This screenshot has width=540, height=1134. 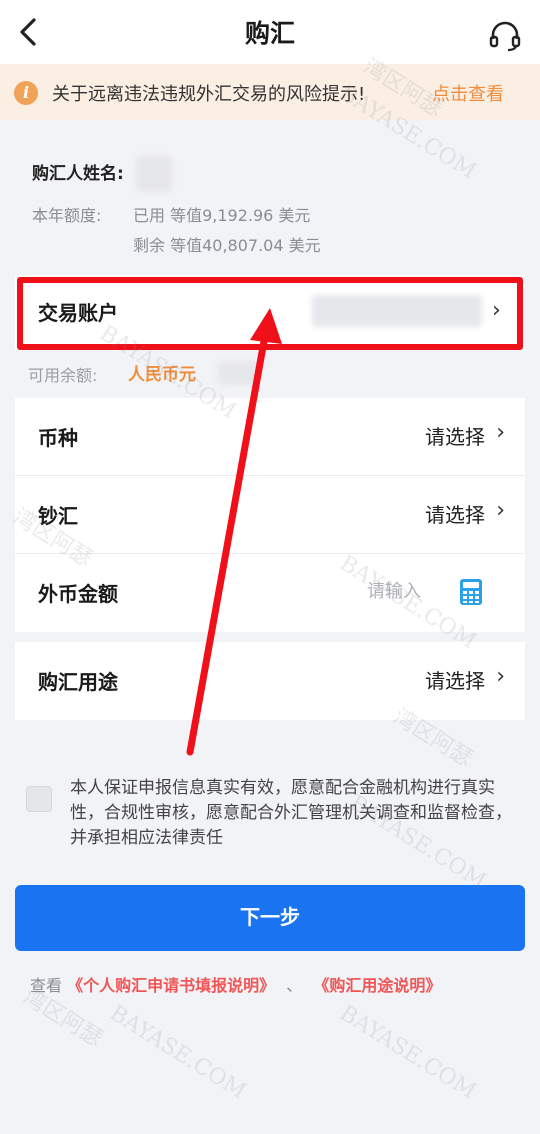 I want to click on buyer-name-redacted, so click(x=153, y=174).